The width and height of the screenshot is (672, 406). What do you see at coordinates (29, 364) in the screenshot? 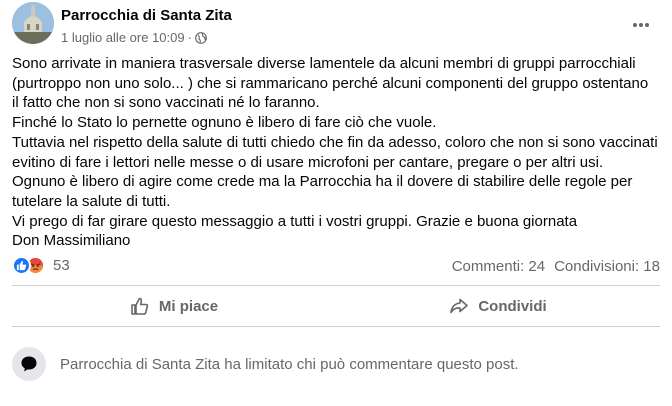
I see `comment-bubble-icon` at bounding box center [29, 364].